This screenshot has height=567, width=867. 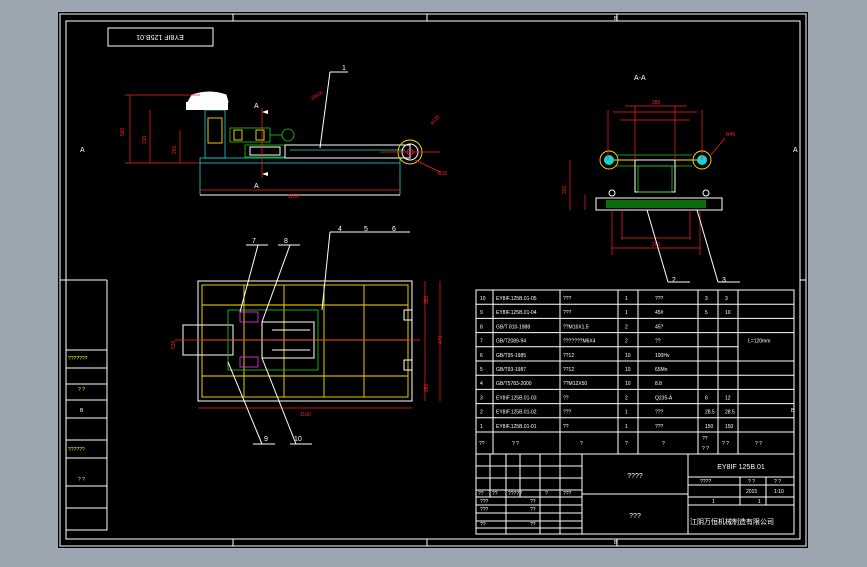 I want to click on bom-cell-code: GB/T2089-94, so click(x=511, y=342).